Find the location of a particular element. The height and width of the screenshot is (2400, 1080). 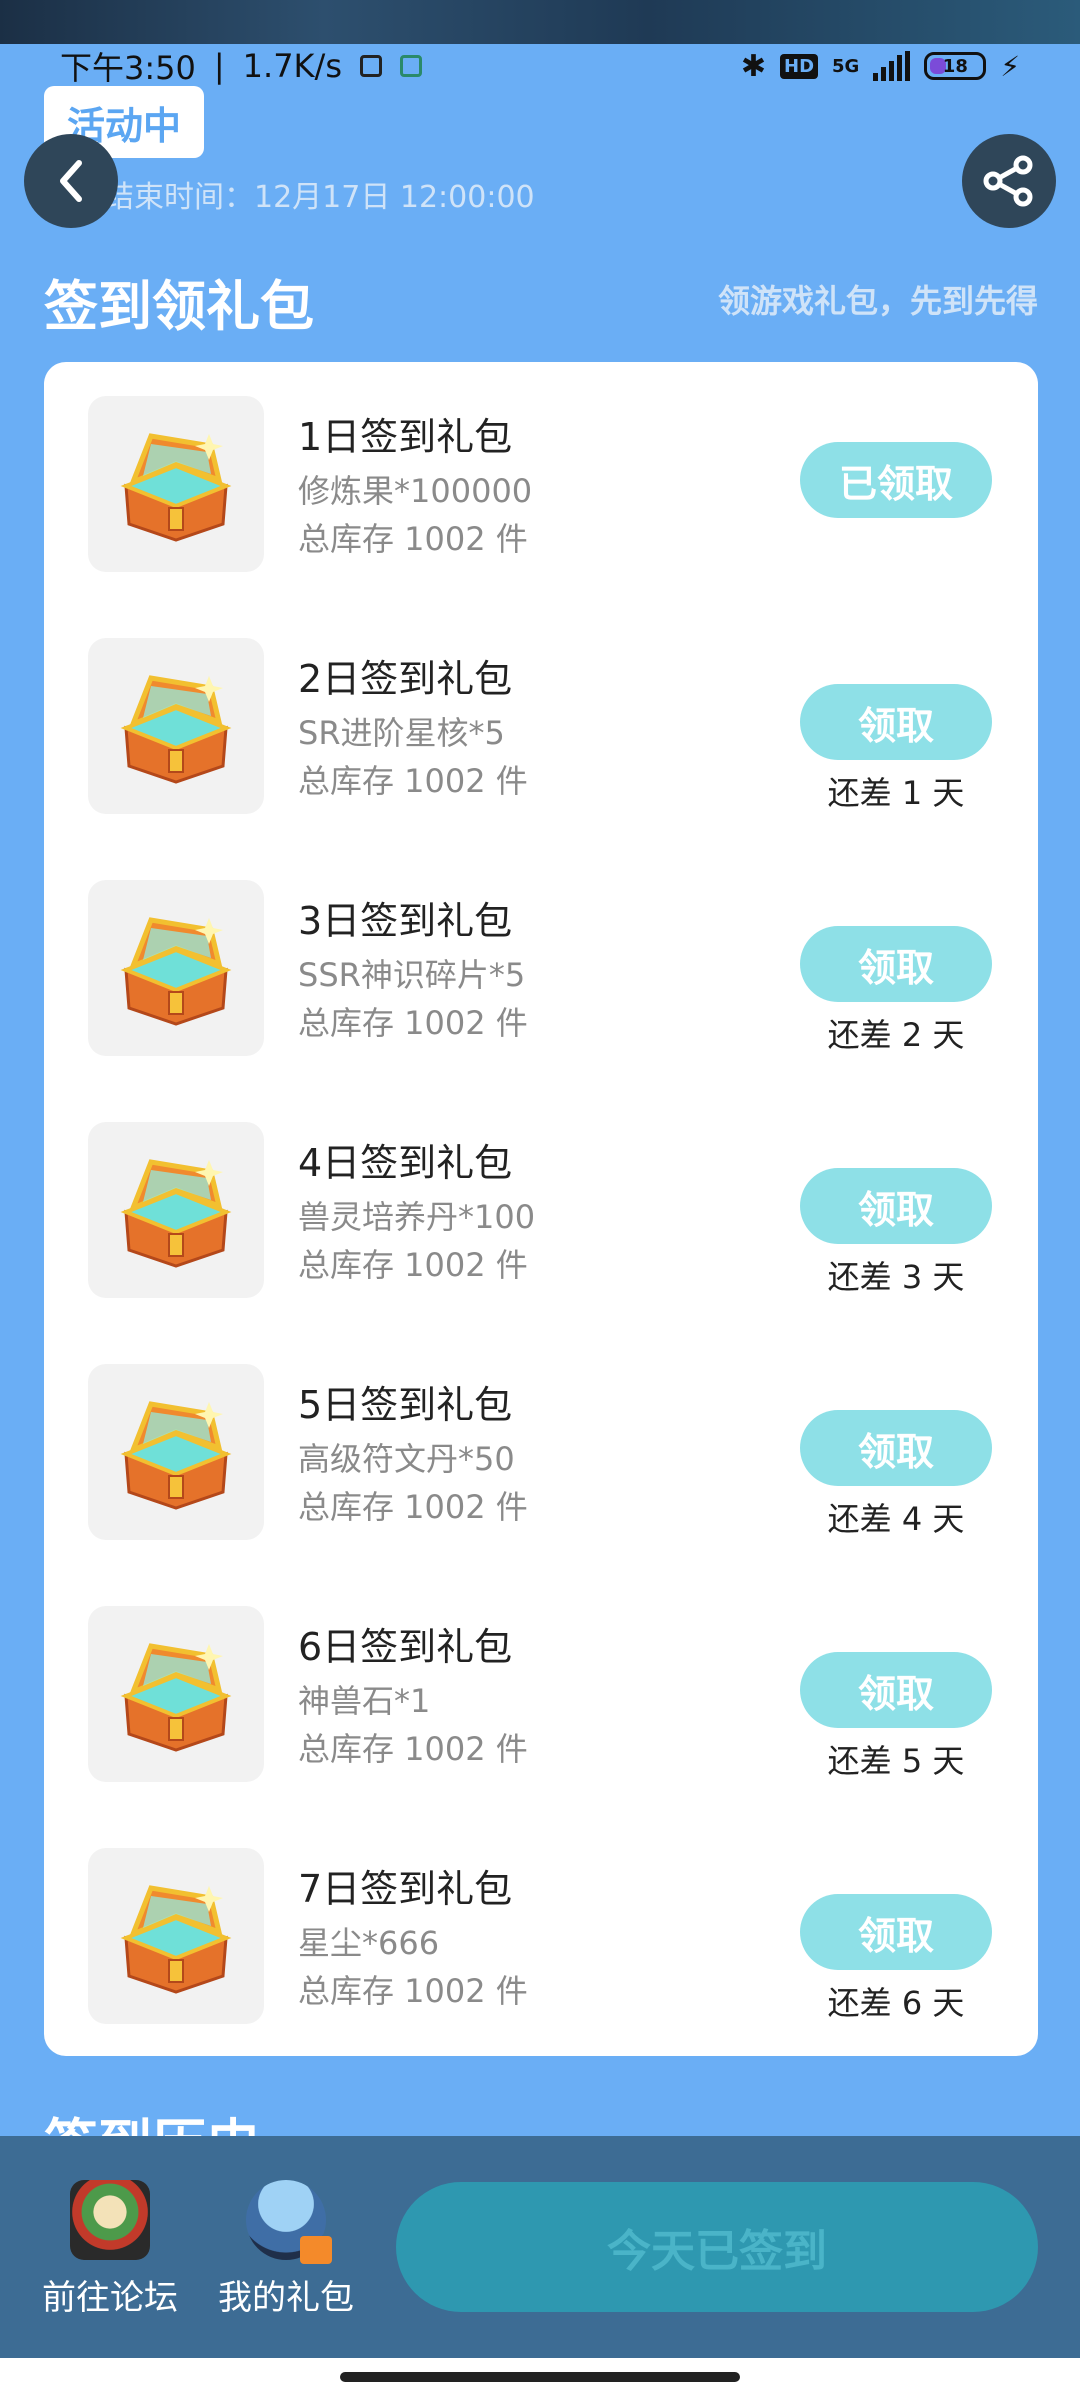

share-button is located at coordinates (1009, 181).